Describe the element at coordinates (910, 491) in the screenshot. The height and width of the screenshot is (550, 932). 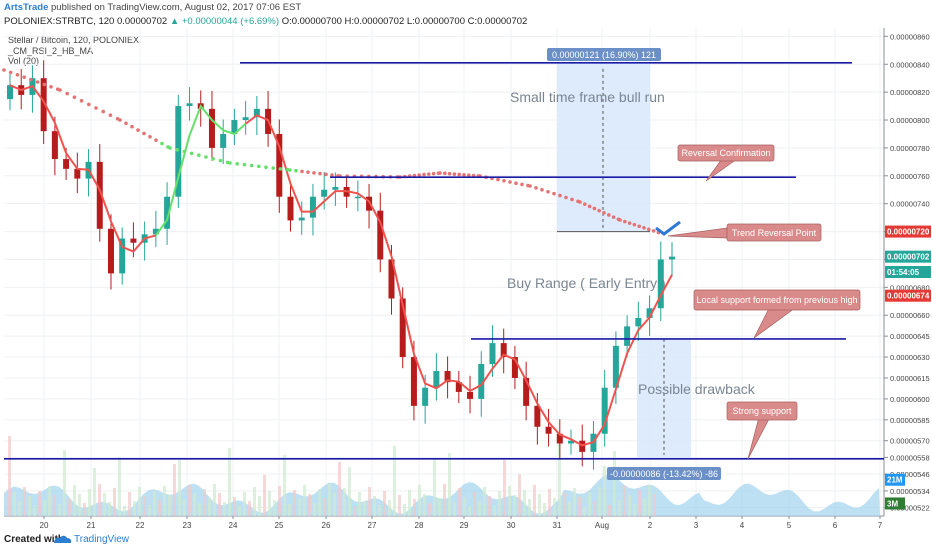
I see `y-tick-label: 0.00000534` at that location.